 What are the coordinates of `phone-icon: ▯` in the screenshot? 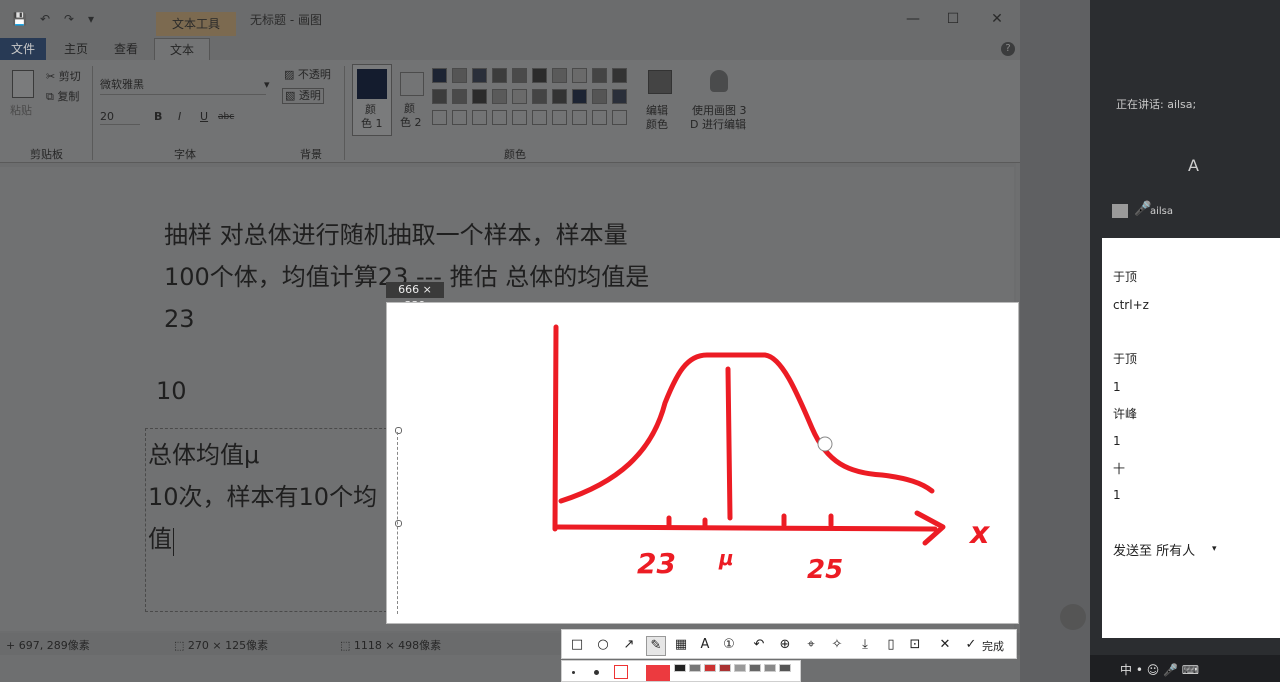 It's located at (891, 645).